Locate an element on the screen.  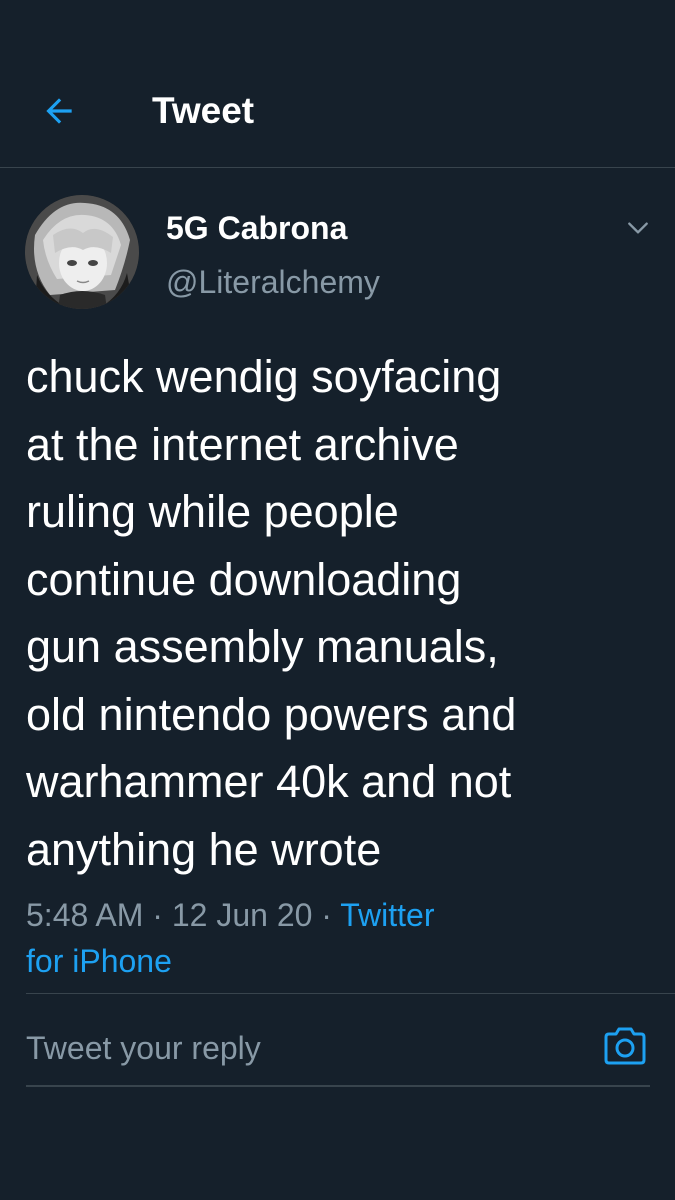
back-button is located at coordinates (59, 111).